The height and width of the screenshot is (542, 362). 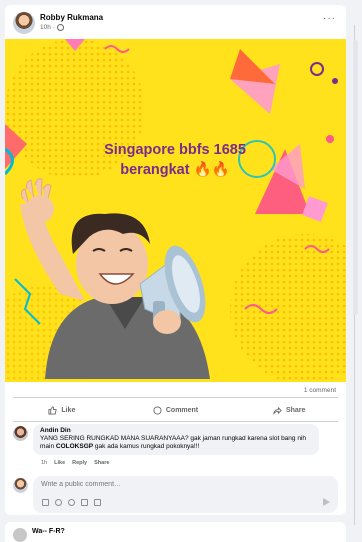 What do you see at coordinates (176, 430) in the screenshot?
I see `commenter-name: Andin Din` at bounding box center [176, 430].